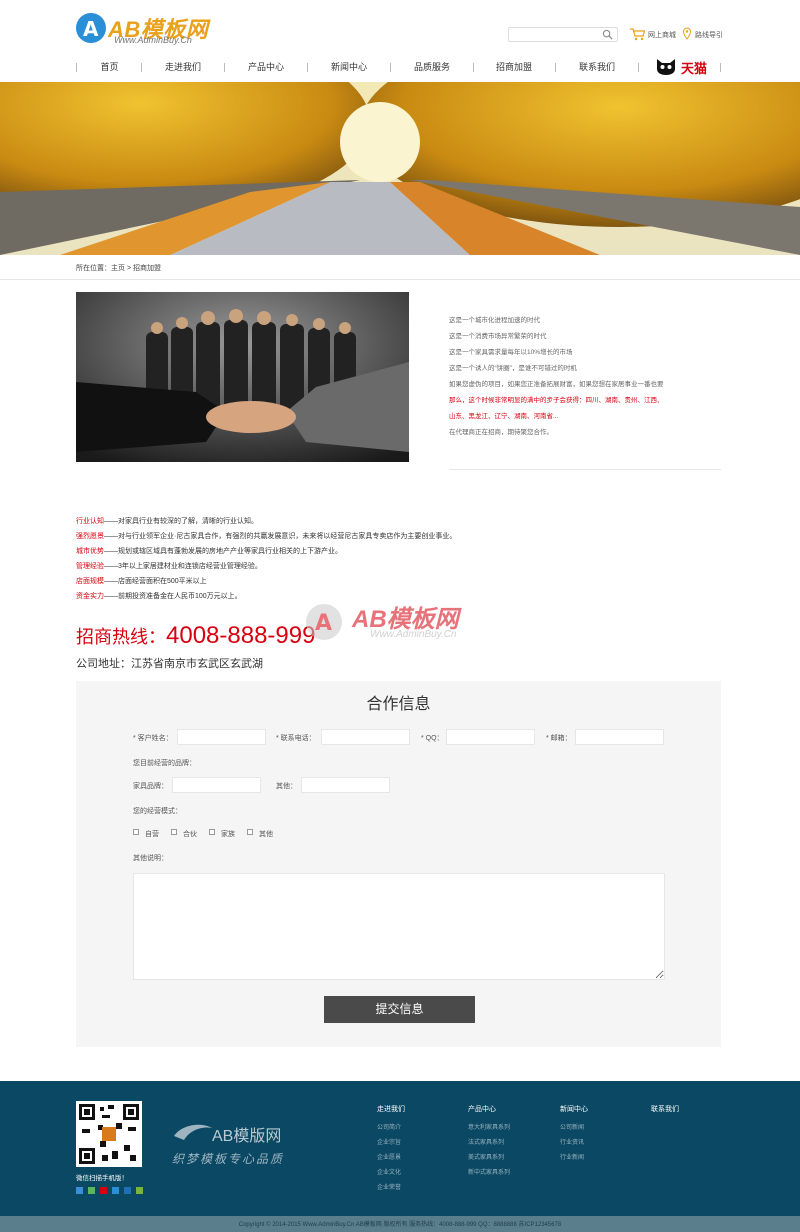 This screenshot has width=800, height=1232. I want to click on qr-code, so click(109, 1134).